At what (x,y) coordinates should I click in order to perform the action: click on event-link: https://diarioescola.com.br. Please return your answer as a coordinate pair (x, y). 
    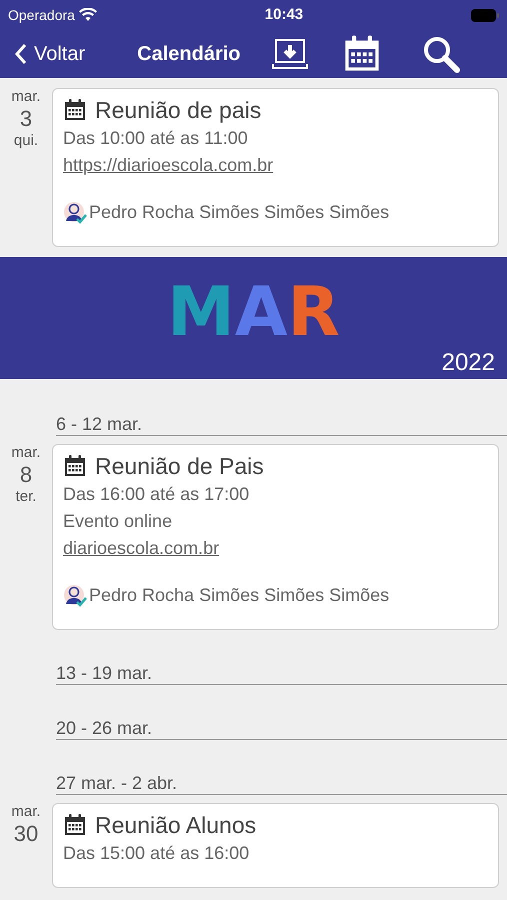
    Looking at the image, I should click on (168, 165).